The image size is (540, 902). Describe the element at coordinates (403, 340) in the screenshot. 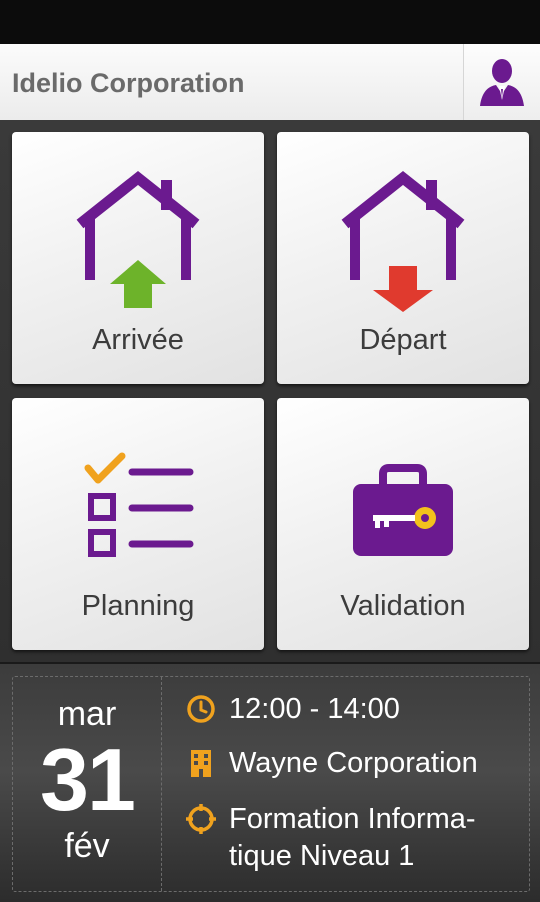

I see `depart-label: Départ` at that location.